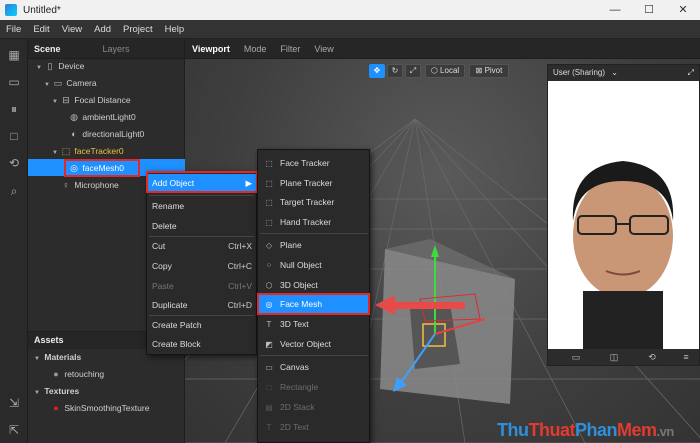 The height and width of the screenshot is (443, 700). What do you see at coordinates (176, 344) in the screenshot?
I see `menu-item-label: Create Block` at bounding box center [176, 344].